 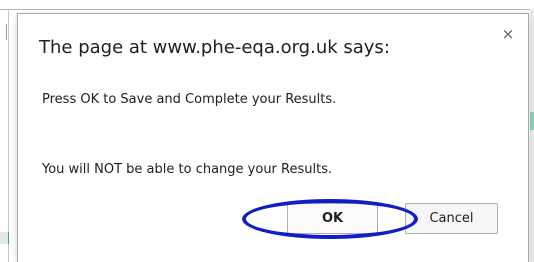 What do you see at coordinates (8, 135) in the screenshot?
I see `background-page-left-edge` at bounding box center [8, 135].